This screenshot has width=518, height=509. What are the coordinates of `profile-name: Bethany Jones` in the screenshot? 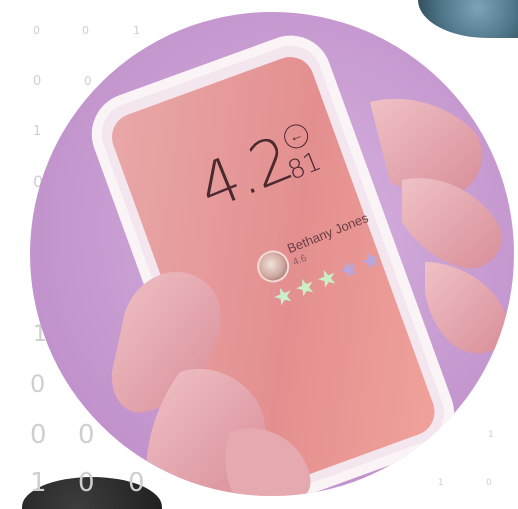 It's located at (327, 233).